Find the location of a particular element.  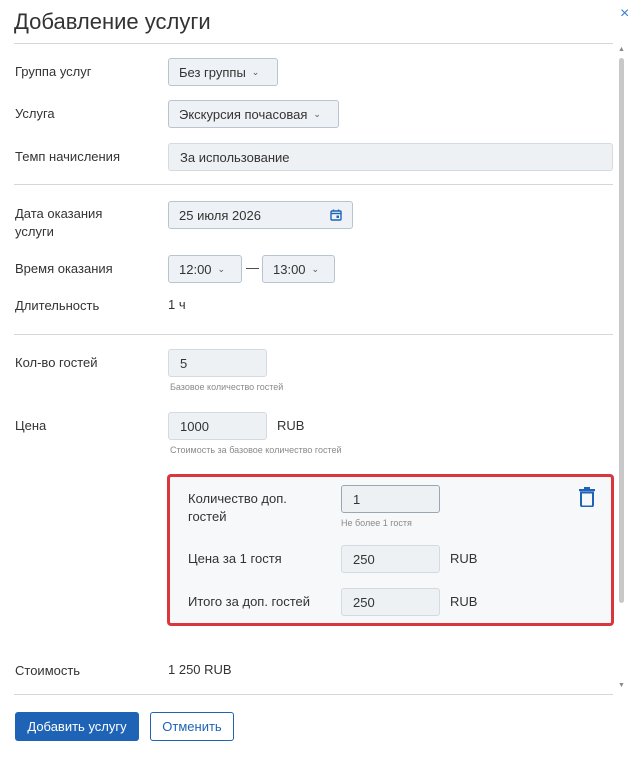

duration-value: 1 ч is located at coordinates (177, 304).